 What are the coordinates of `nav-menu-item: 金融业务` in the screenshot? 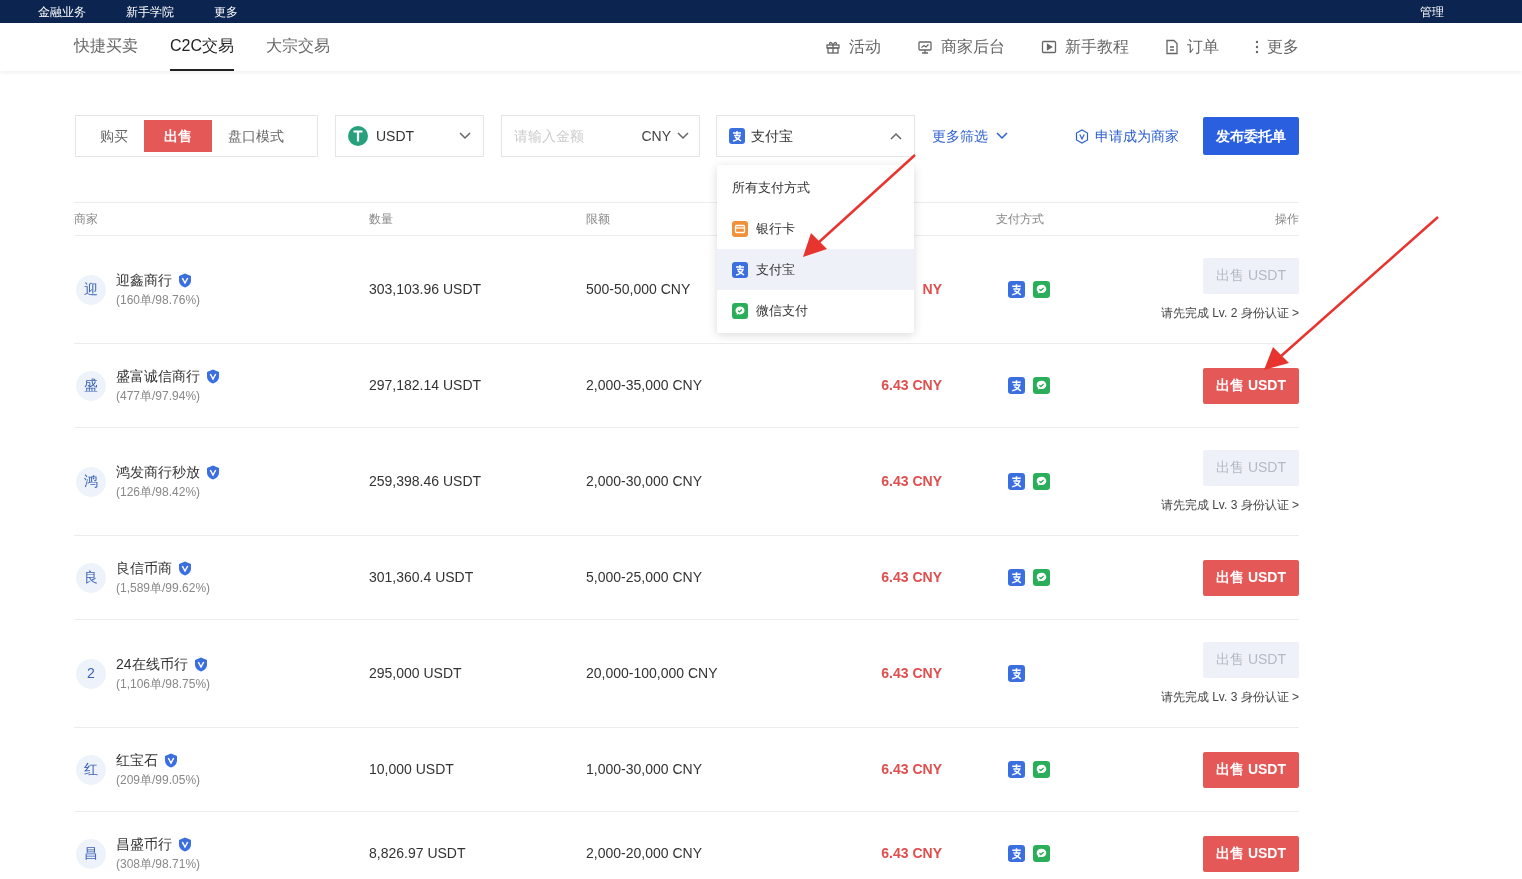 It's located at (62, 11).